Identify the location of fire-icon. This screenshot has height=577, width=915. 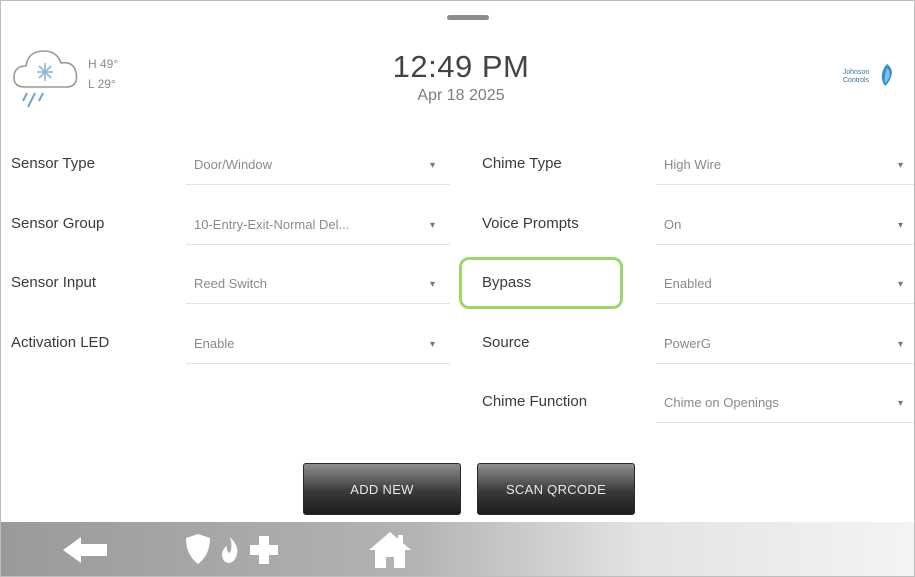
(230, 550).